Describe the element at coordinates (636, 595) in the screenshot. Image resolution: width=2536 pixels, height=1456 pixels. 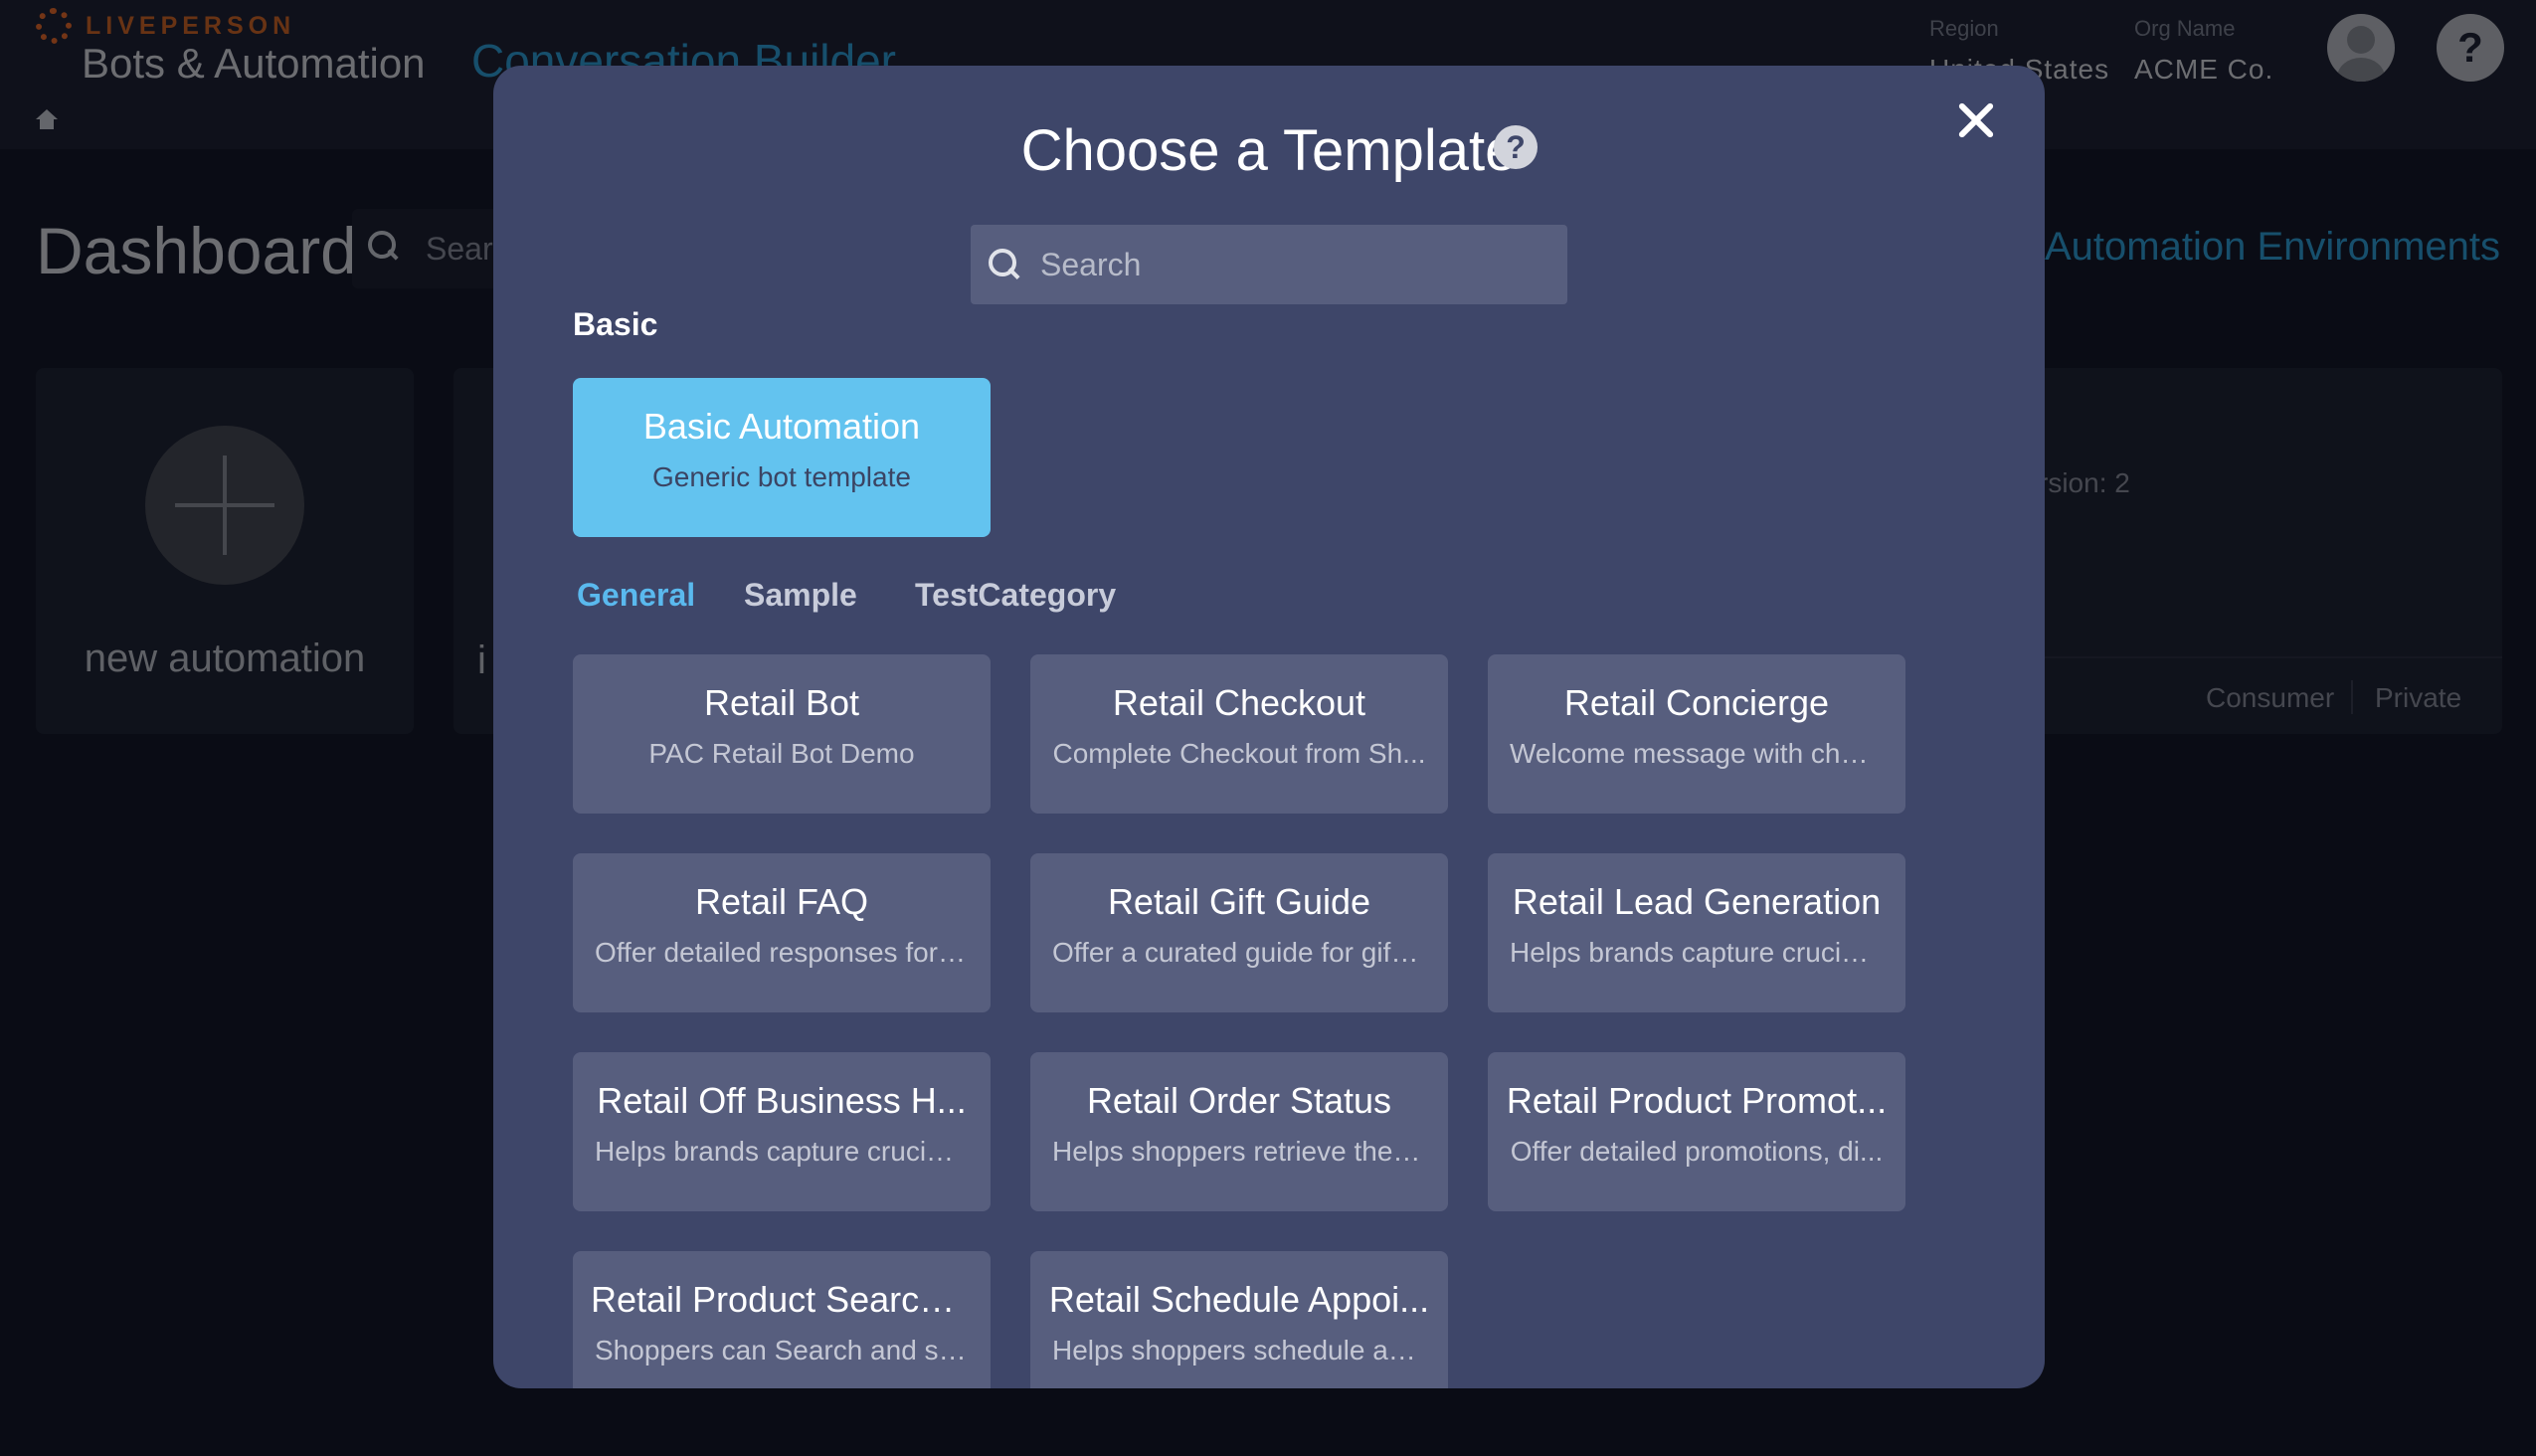
I see `tab-general: General` at that location.